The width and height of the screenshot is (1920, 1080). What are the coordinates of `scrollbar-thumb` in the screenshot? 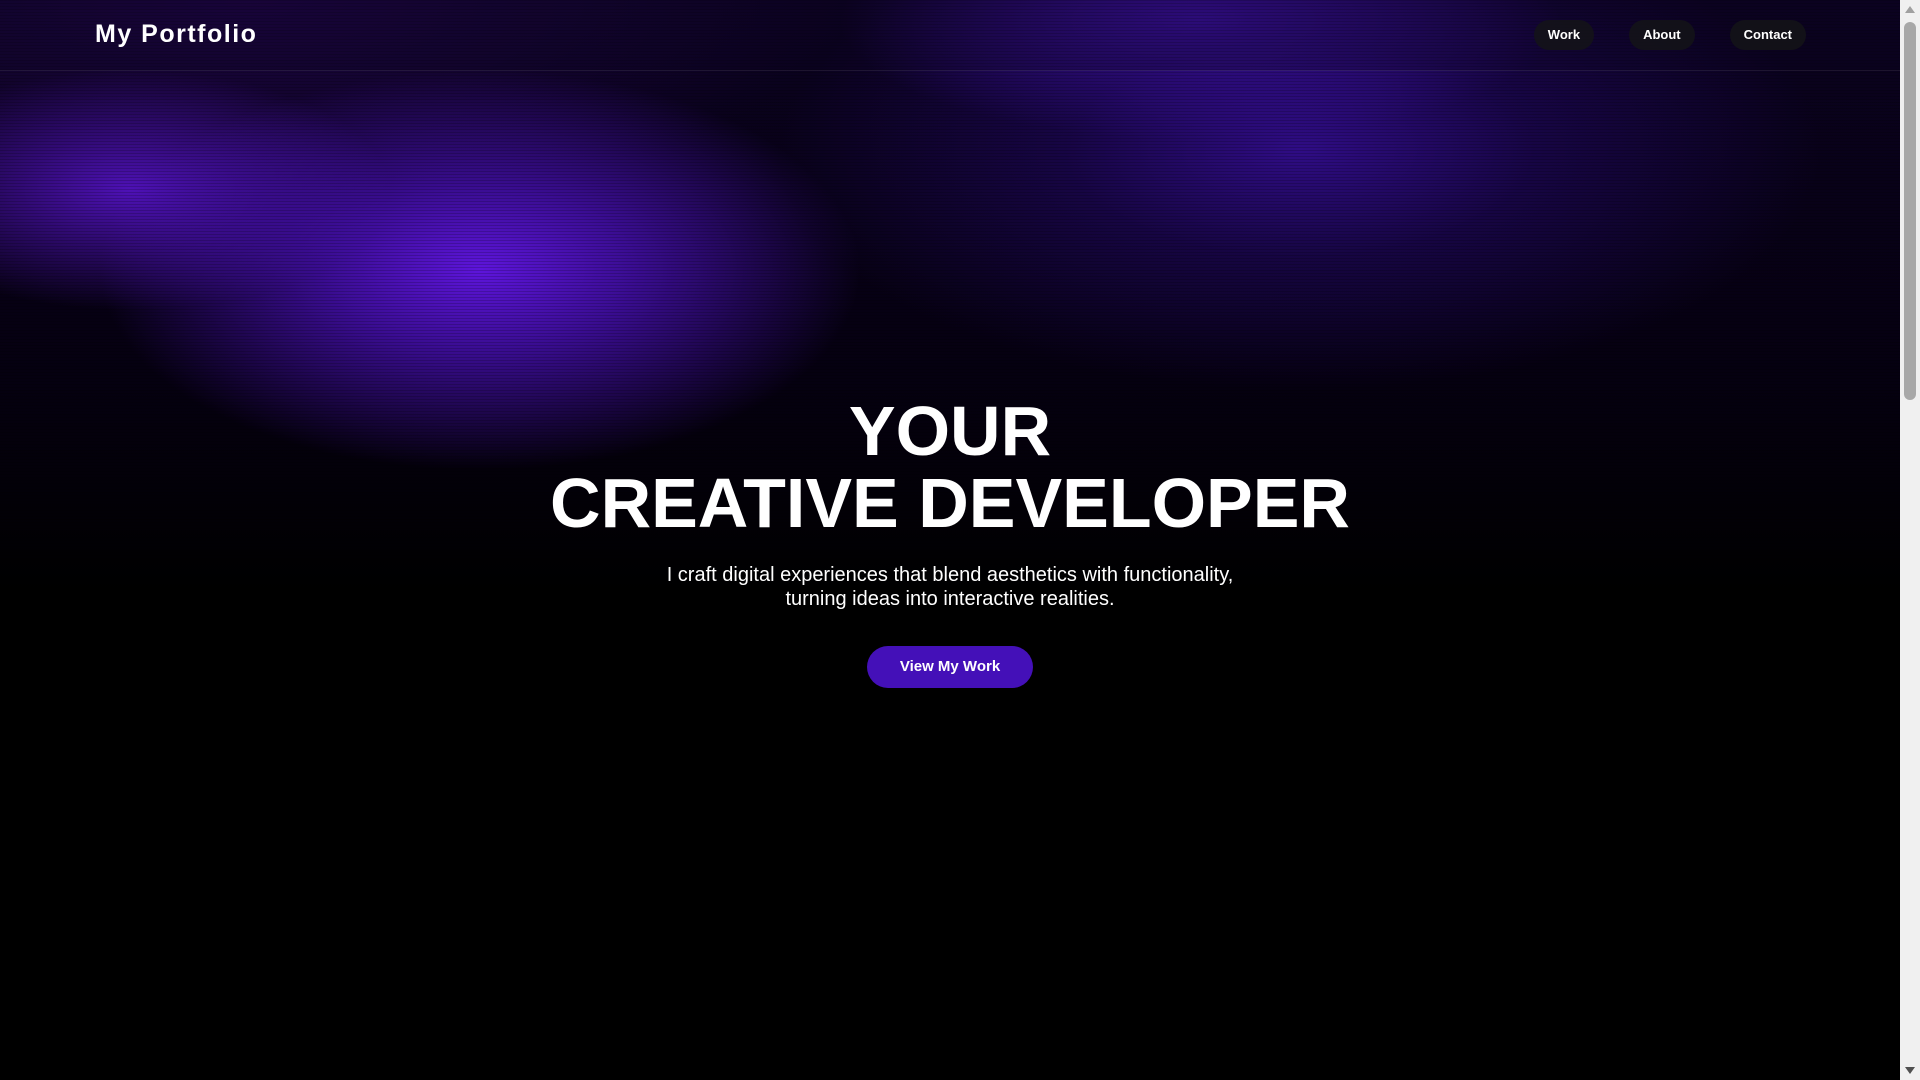 It's located at (1910, 211).